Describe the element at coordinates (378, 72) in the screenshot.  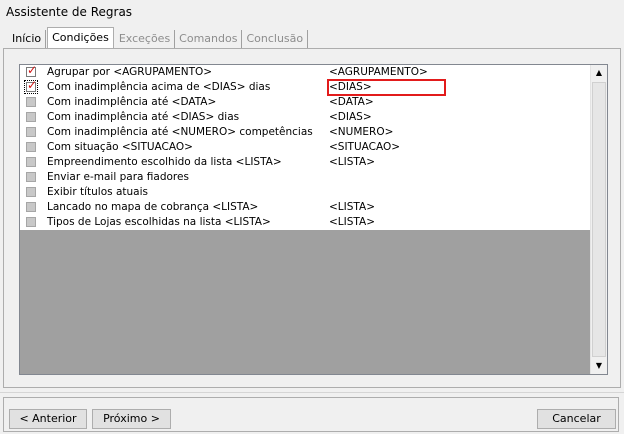
I see `condition-value: <AGRUPAMENTO>` at that location.